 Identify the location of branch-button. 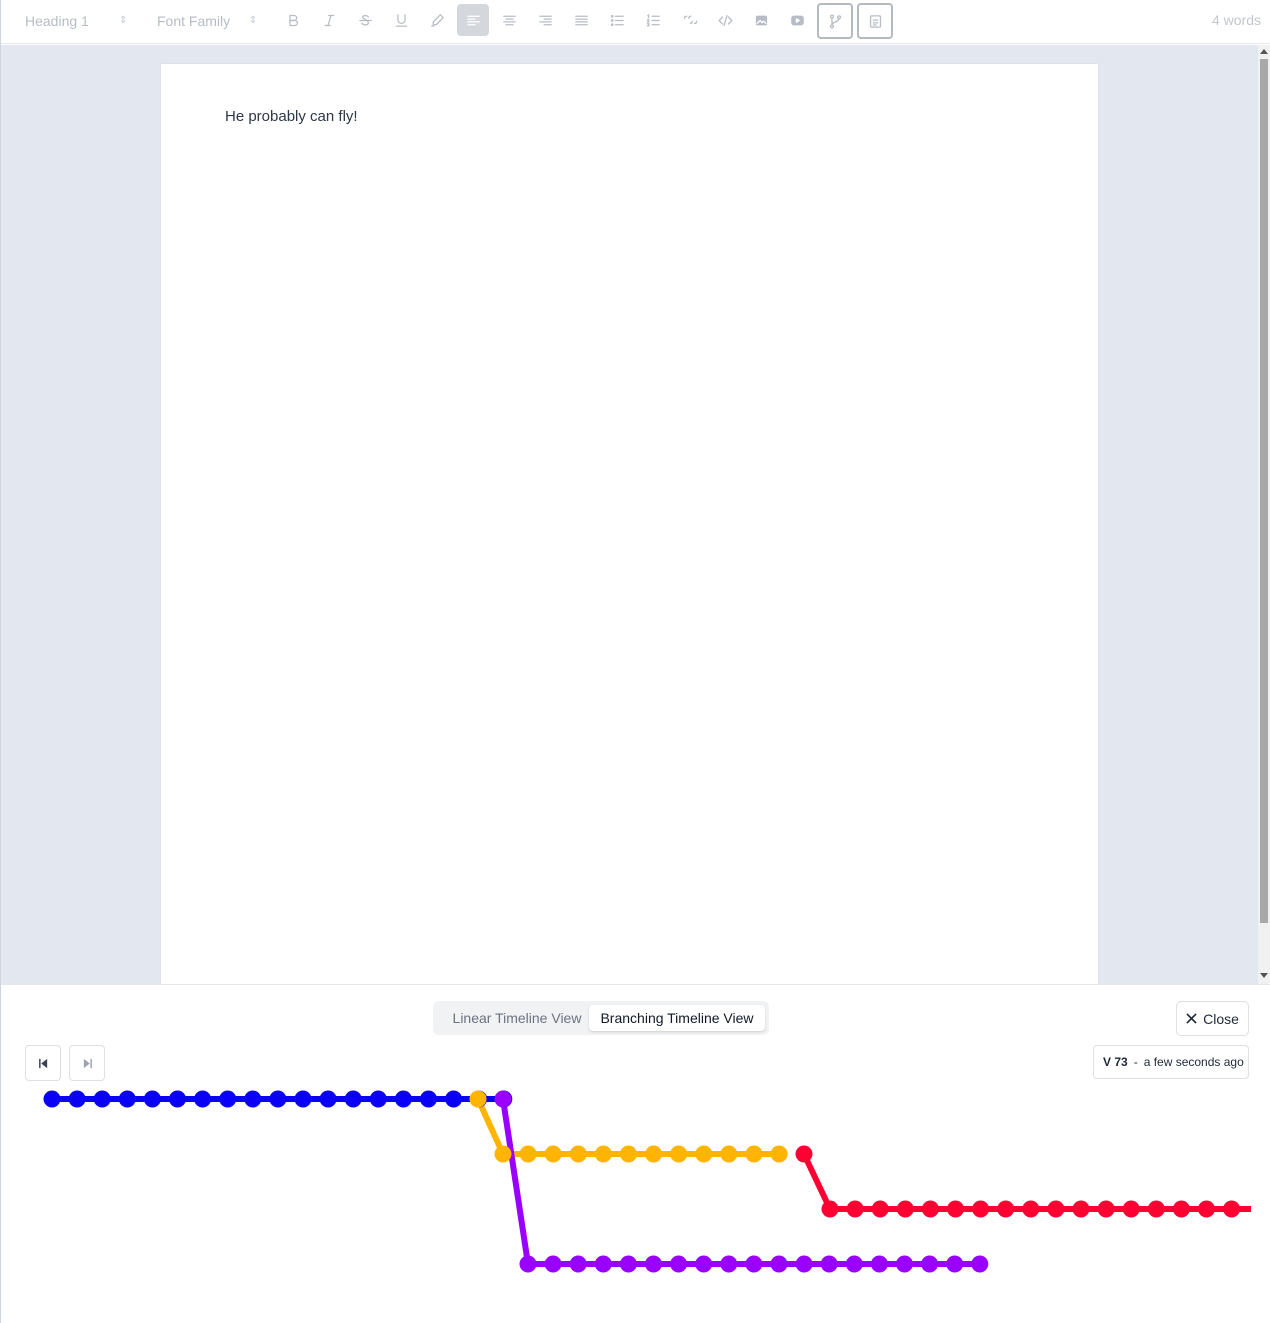
(835, 21).